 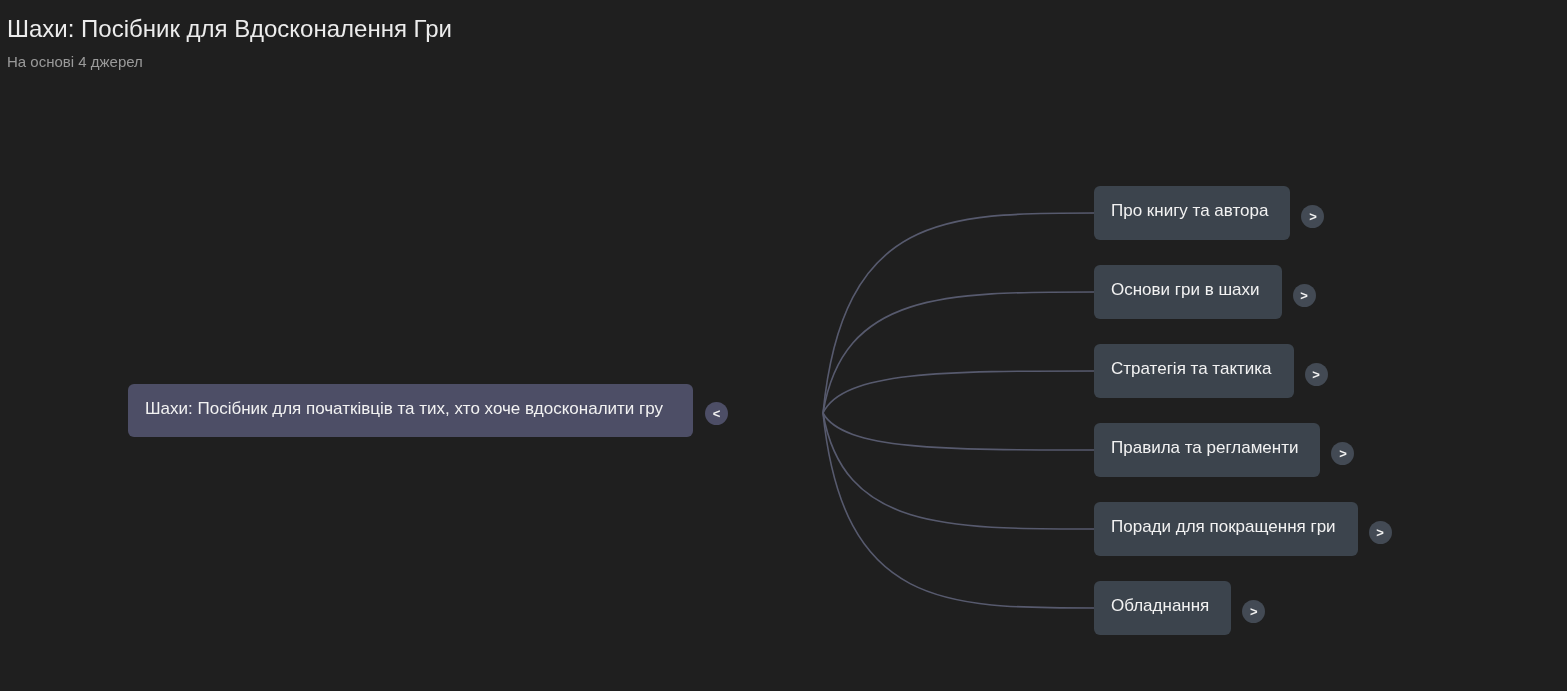 What do you see at coordinates (1207, 450) in the screenshot?
I see `topic-node: Правила та регламенти` at bounding box center [1207, 450].